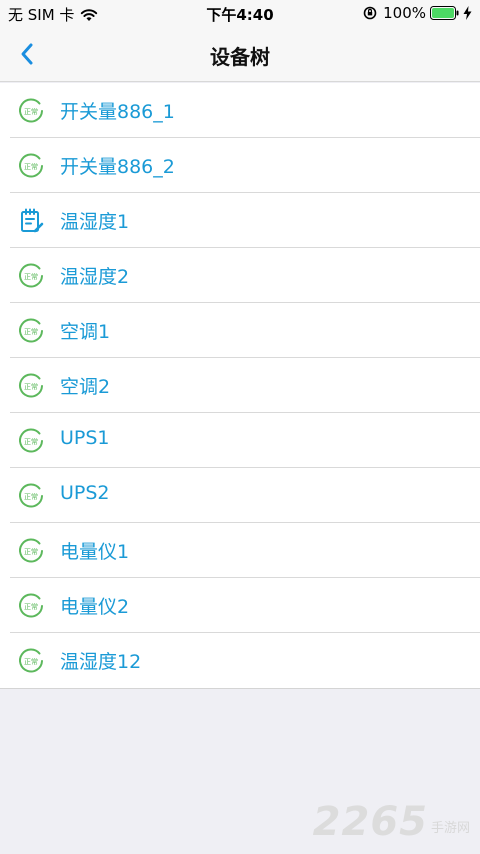 The height and width of the screenshot is (854, 480). Describe the element at coordinates (240, 330) in the screenshot. I see `device-row-ac-1: 正常 空调1` at that location.